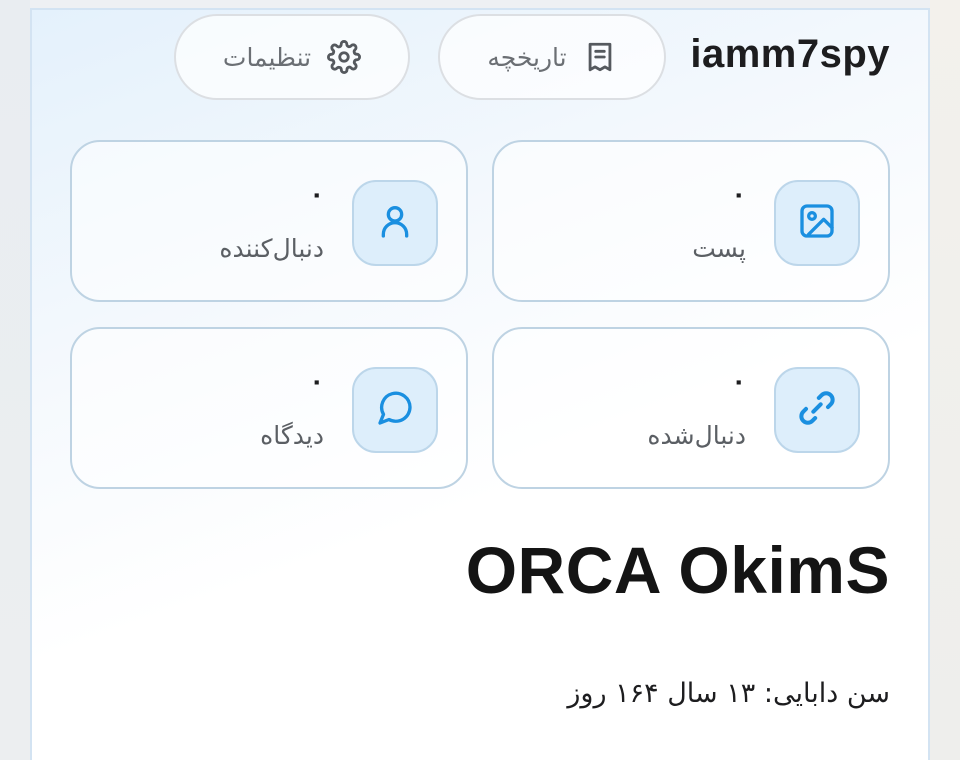  Describe the element at coordinates (790, 54) in the screenshot. I see `username: iamm7spy` at that location.